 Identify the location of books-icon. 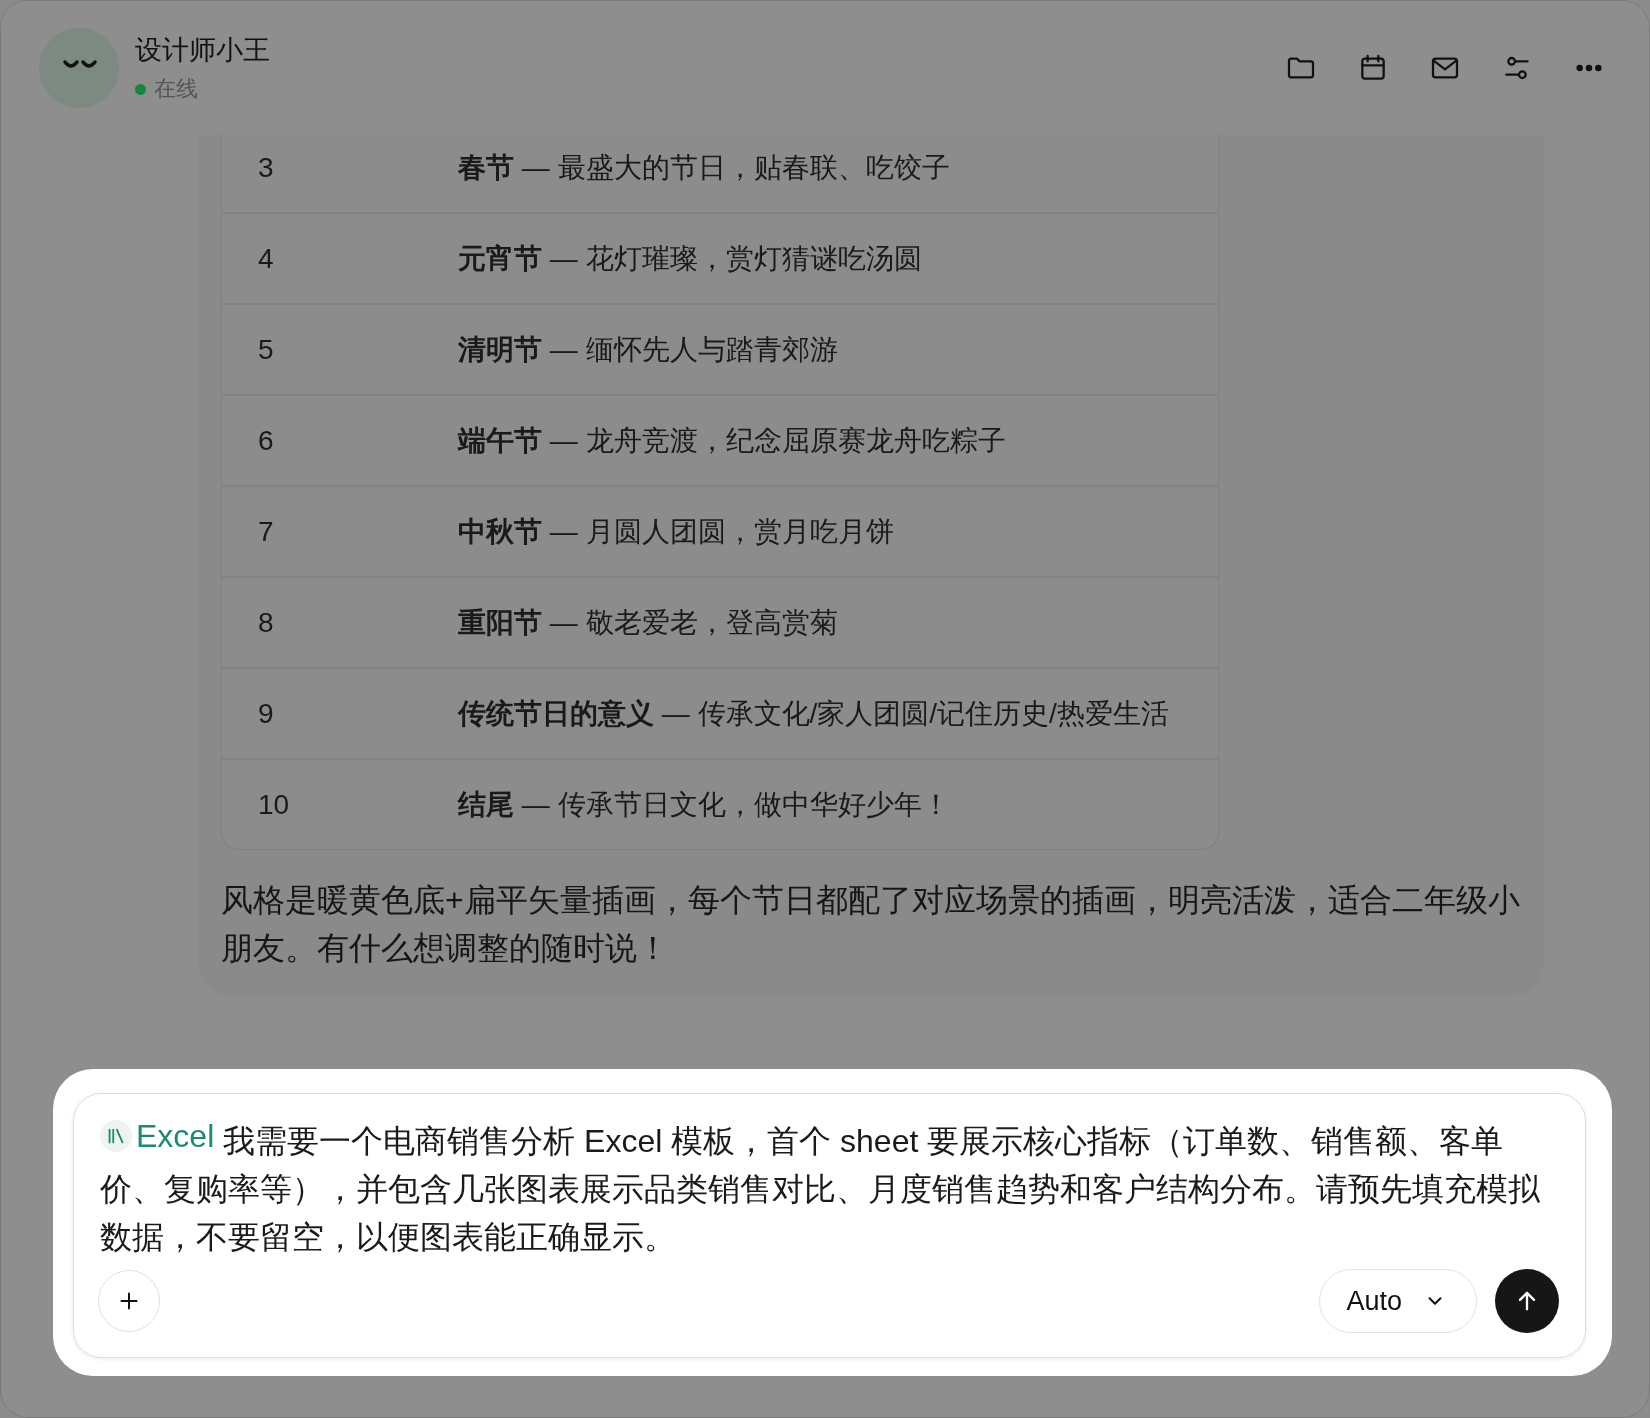
(116, 1136).